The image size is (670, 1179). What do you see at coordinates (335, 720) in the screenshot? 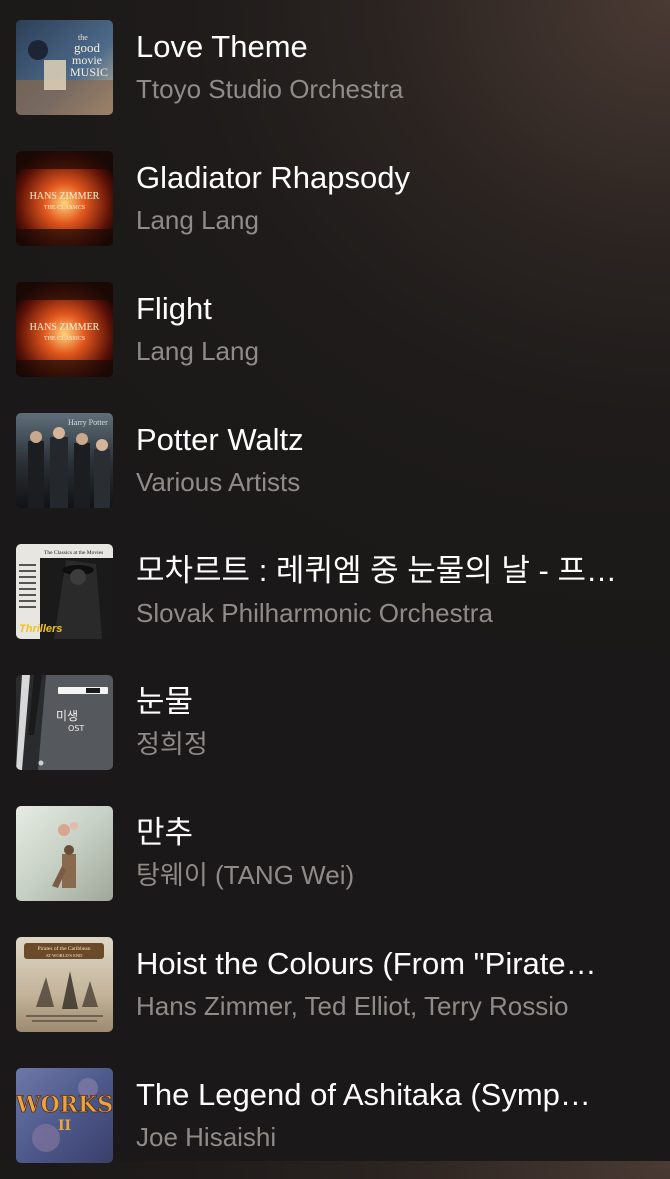
I see `song-row: 미생 OST 눈물 정희정` at bounding box center [335, 720].